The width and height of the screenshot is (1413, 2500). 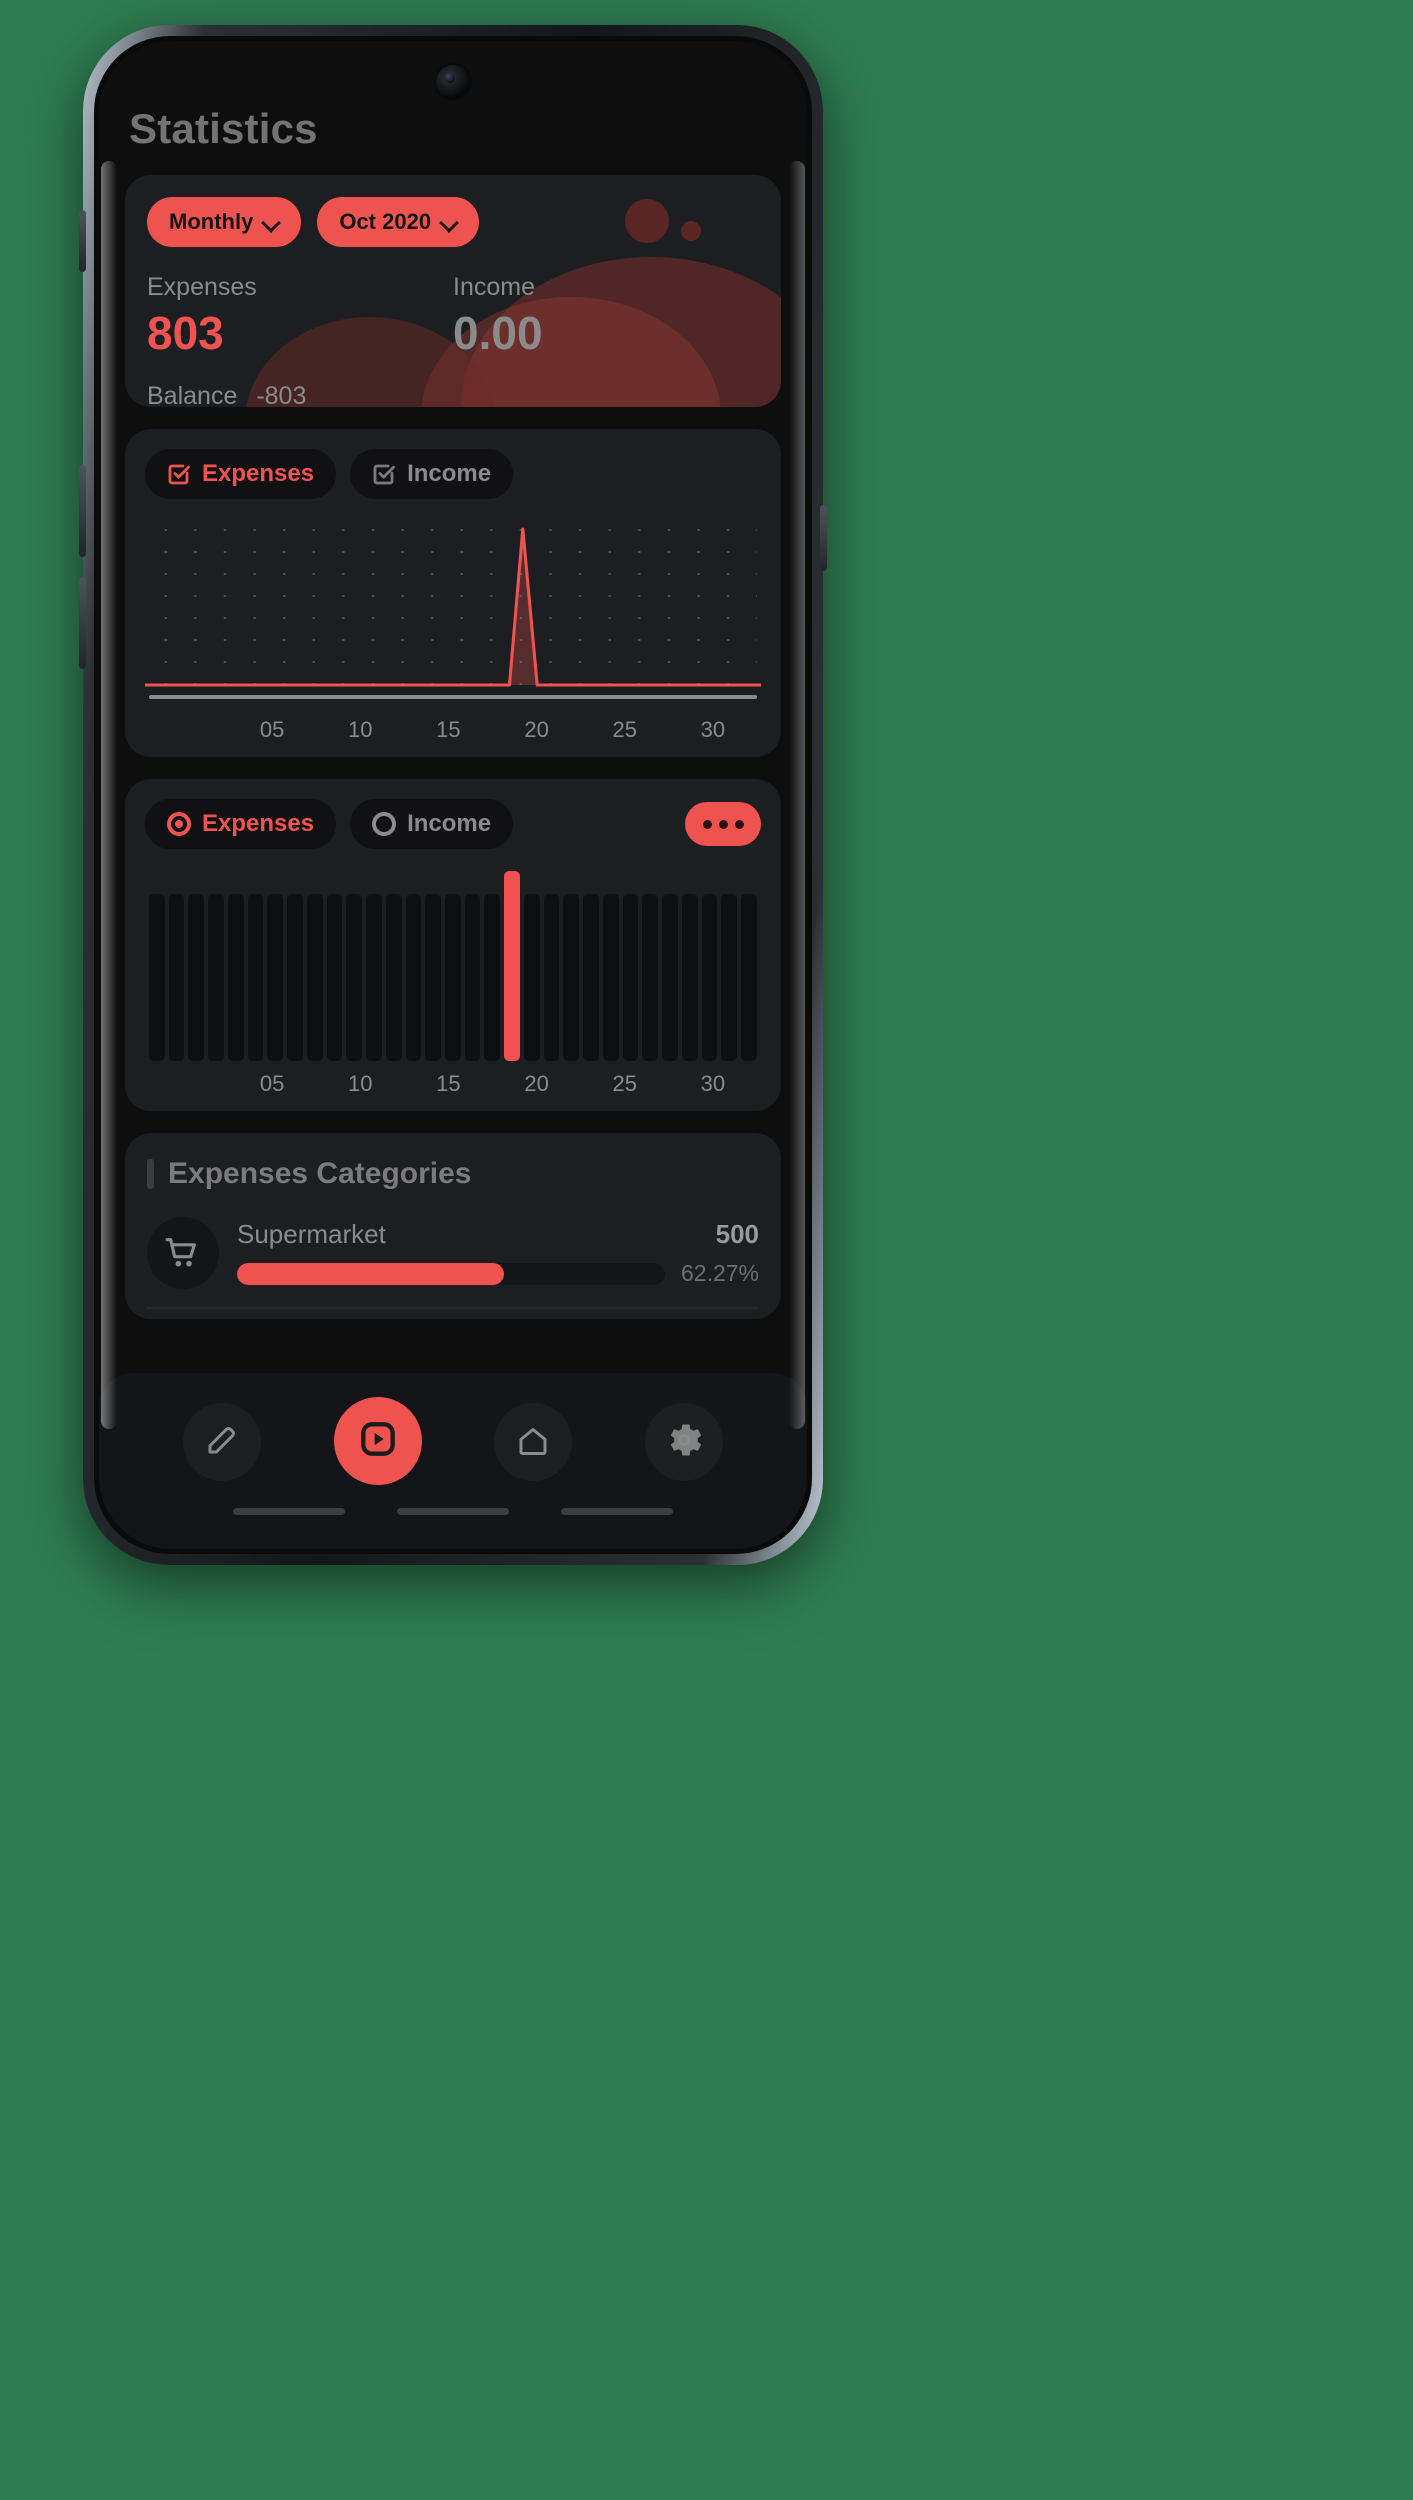 I want to click on tab-expenses-line: Expenses, so click(x=241, y=474).